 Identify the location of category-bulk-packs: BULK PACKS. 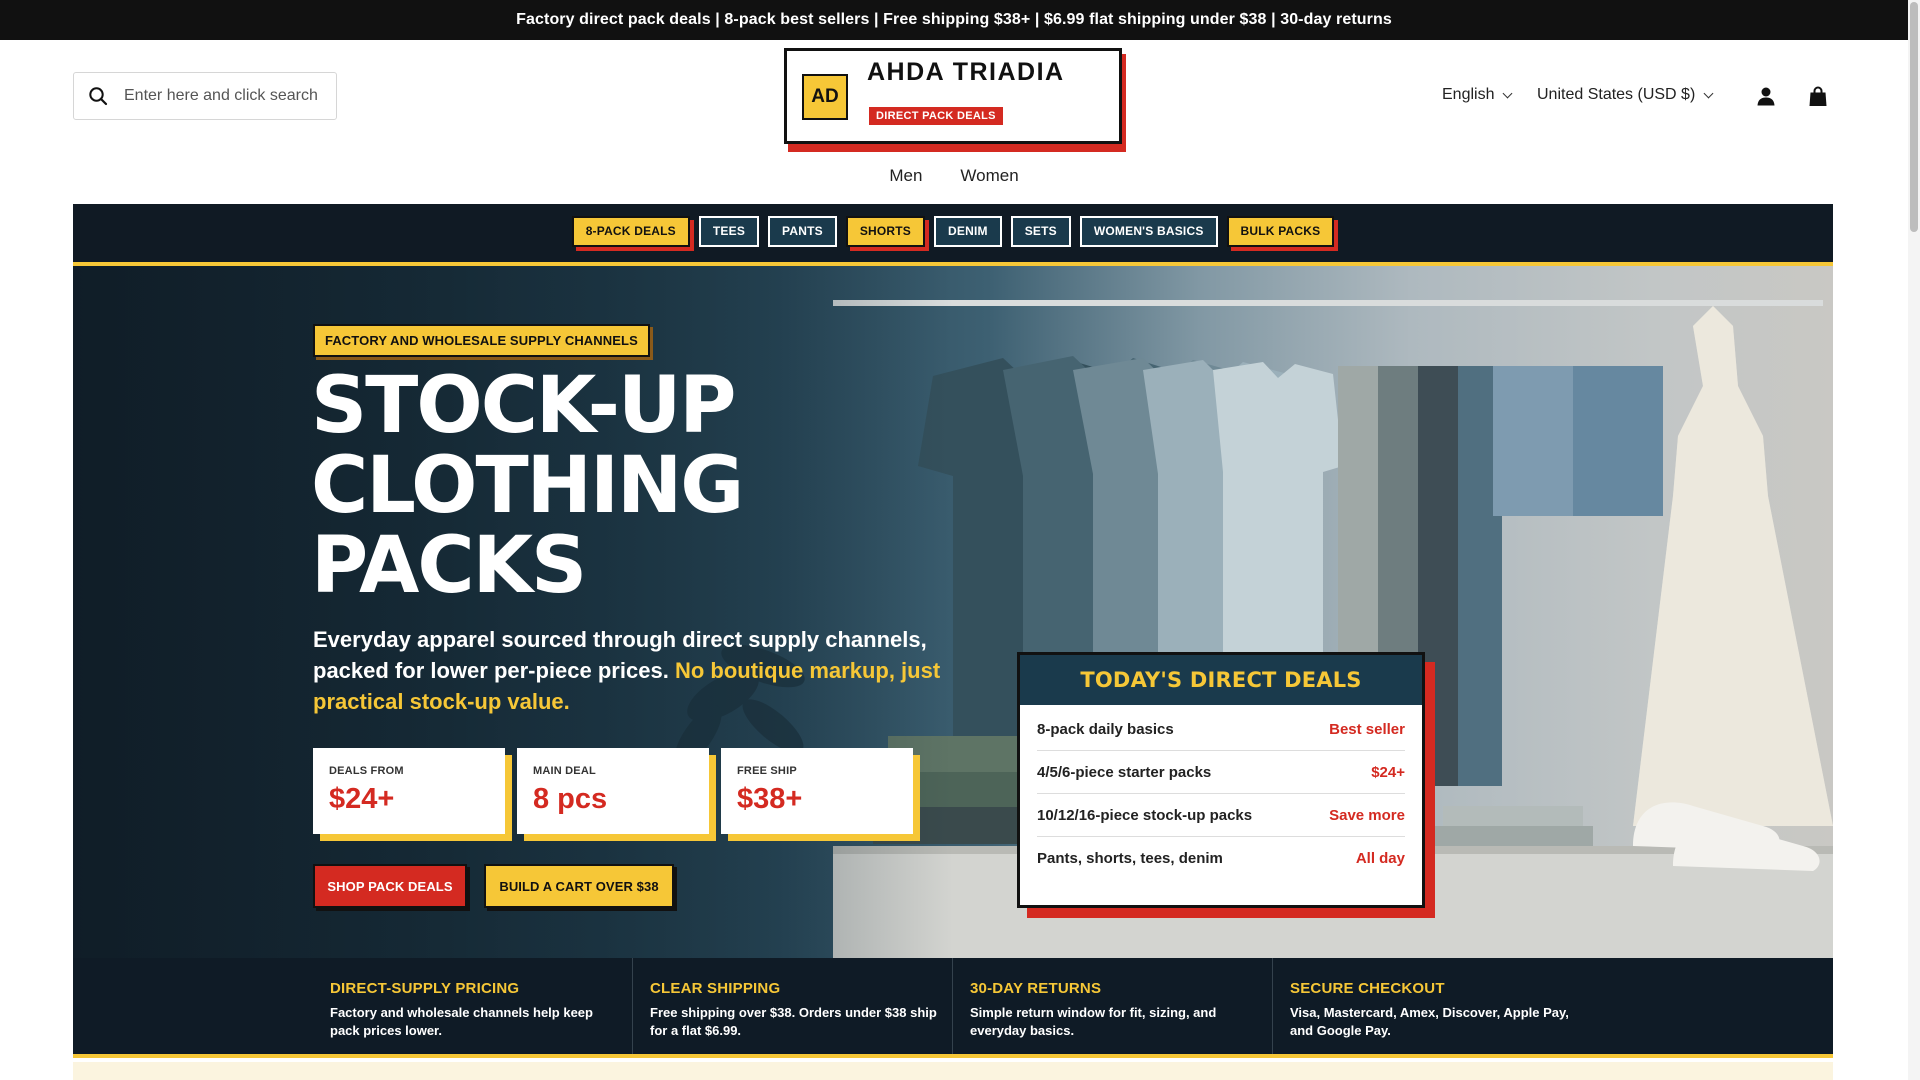
(1280, 231).